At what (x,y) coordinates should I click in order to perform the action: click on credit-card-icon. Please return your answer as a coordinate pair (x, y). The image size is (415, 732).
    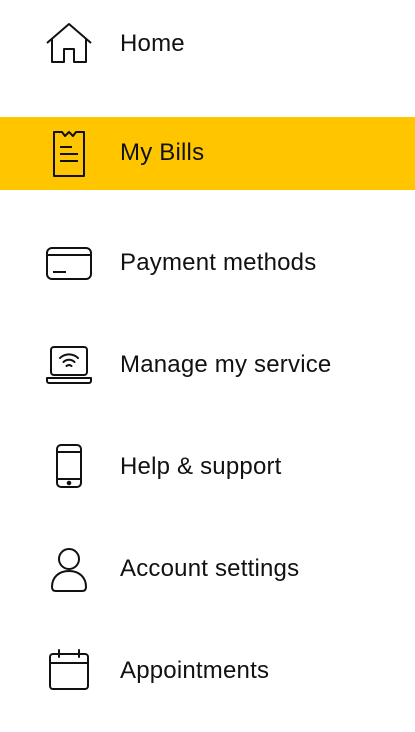
    Looking at the image, I should click on (69, 264).